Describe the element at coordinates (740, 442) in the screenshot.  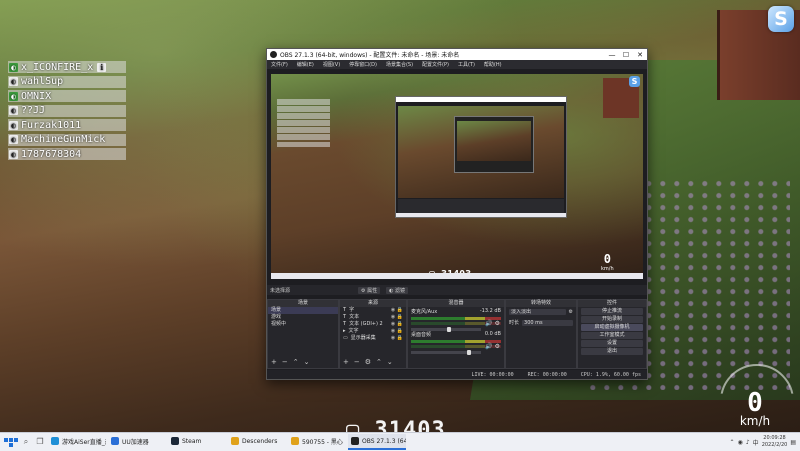
I see `network-icon: ◉` at that location.